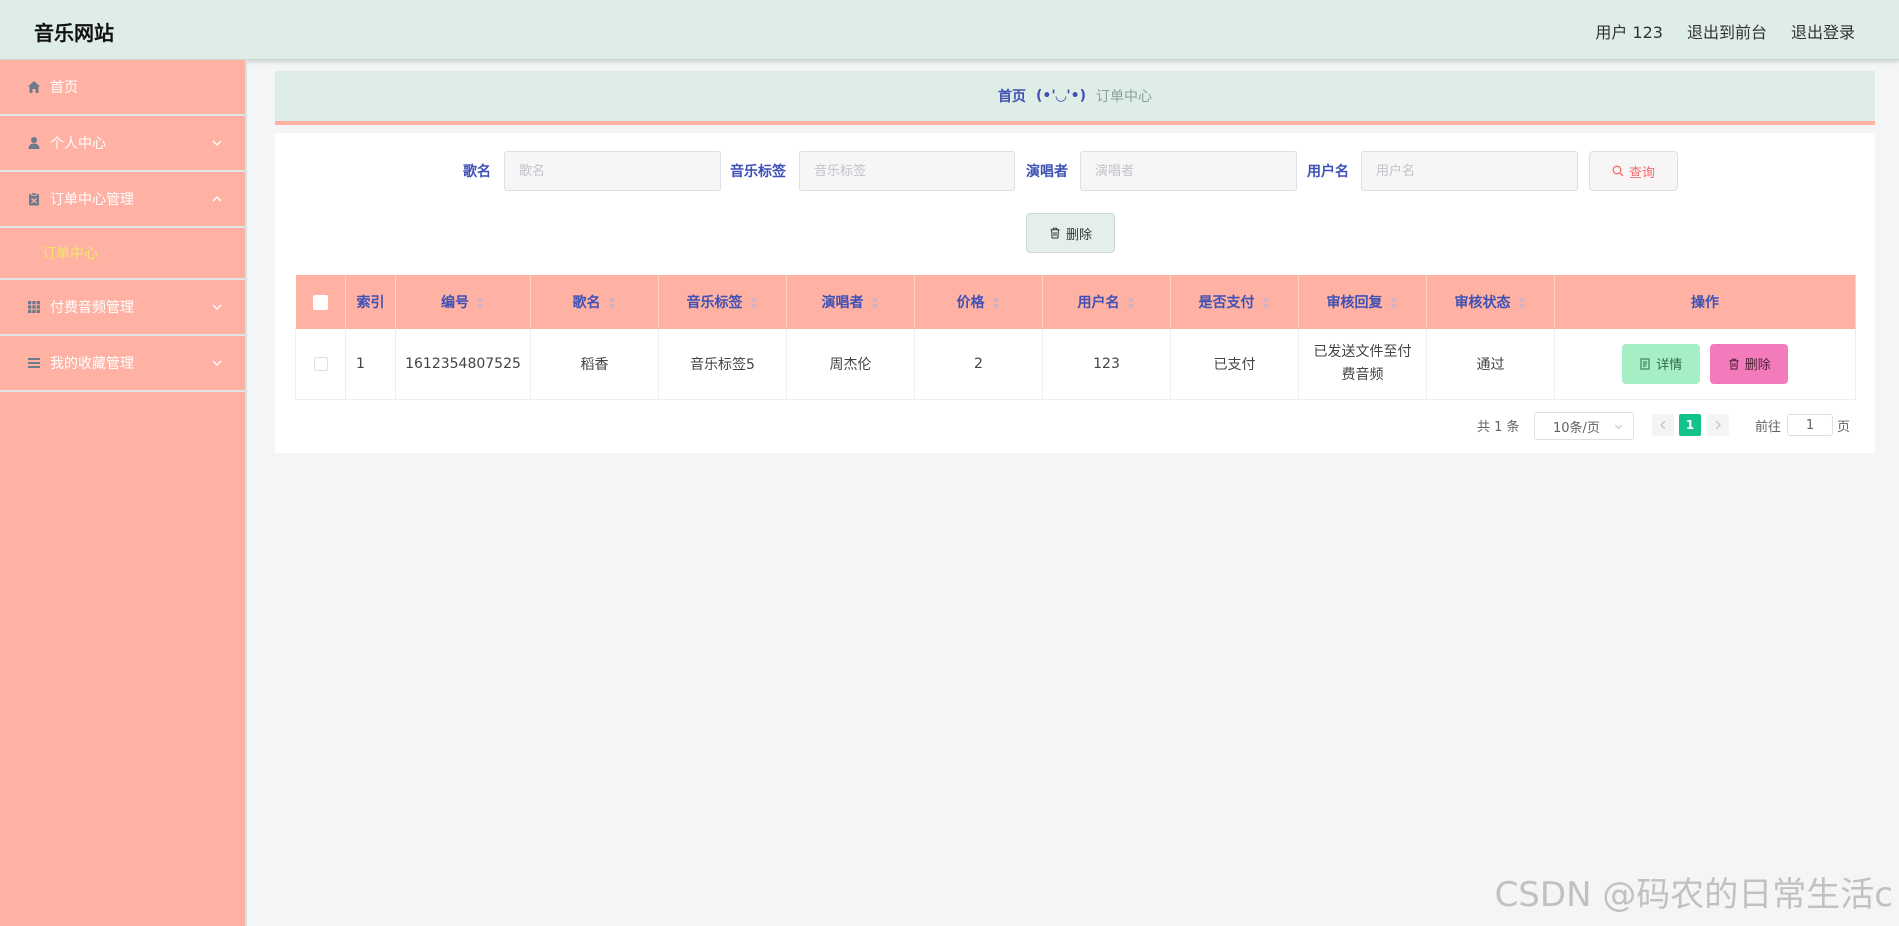 Image resolution: width=1899 pixels, height=926 pixels. Describe the element at coordinates (1705, 302) in the screenshot. I see `col-actions: 操作` at that location.